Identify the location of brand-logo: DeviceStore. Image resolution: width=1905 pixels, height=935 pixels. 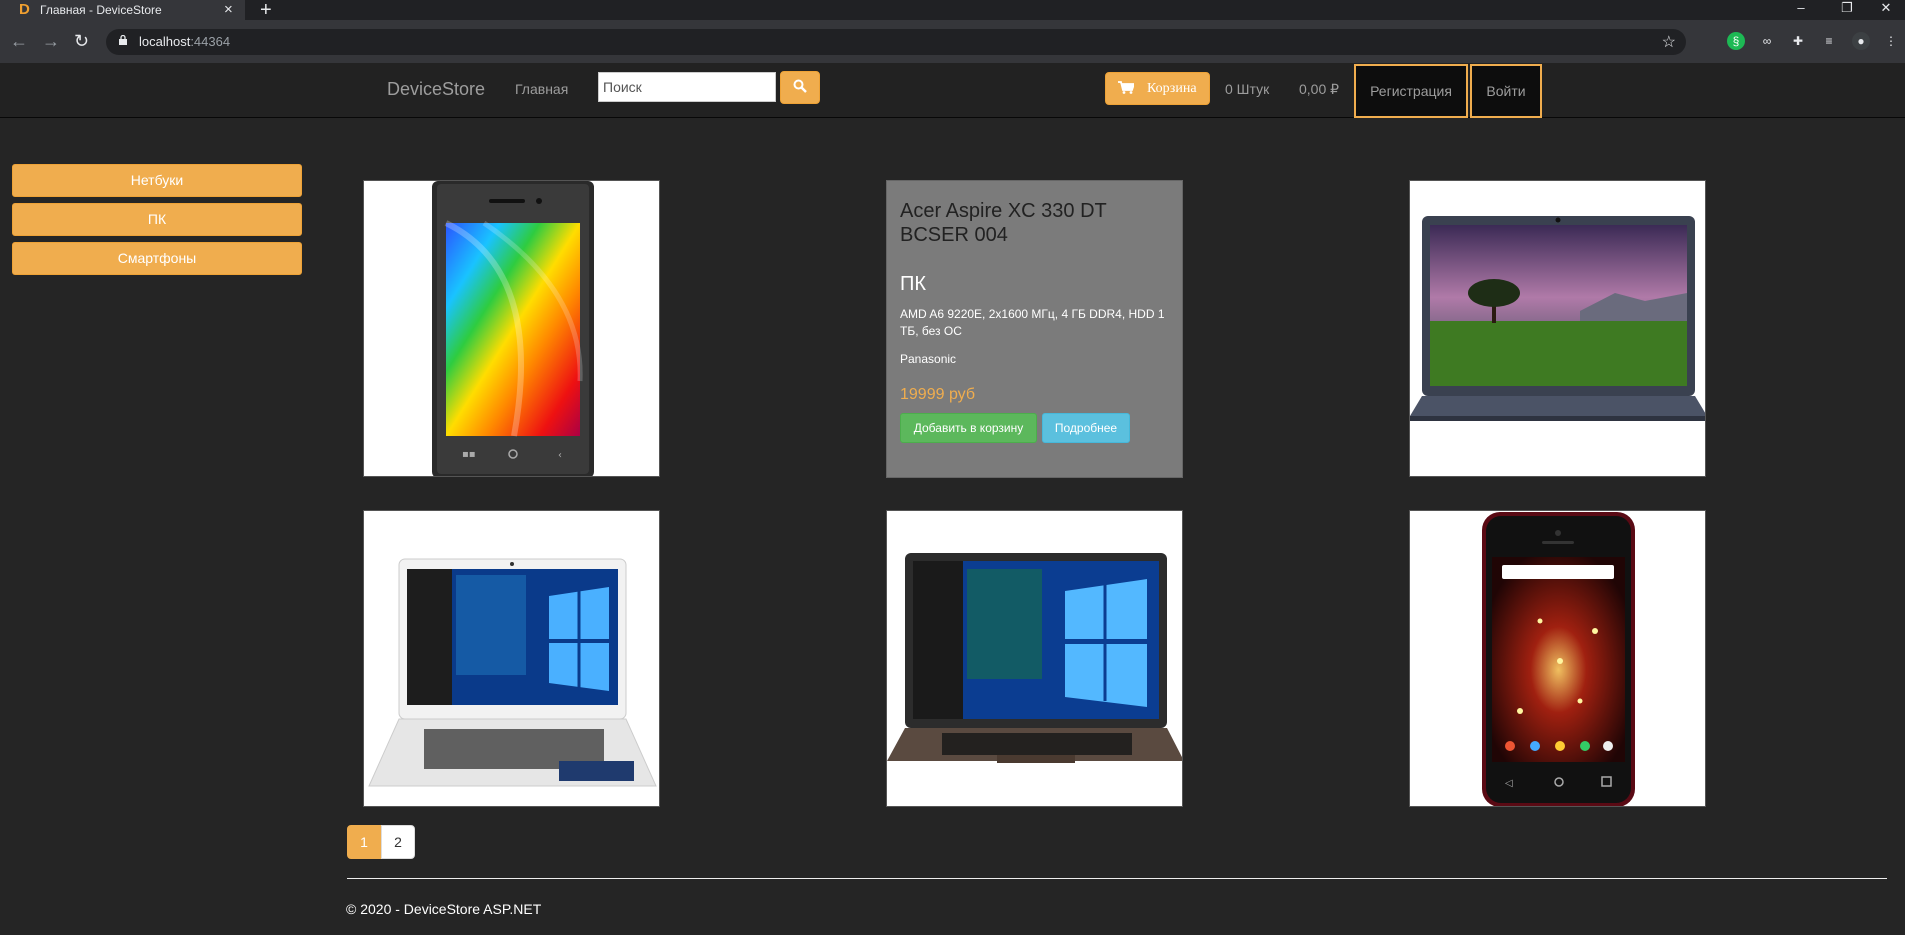
(436, 89).